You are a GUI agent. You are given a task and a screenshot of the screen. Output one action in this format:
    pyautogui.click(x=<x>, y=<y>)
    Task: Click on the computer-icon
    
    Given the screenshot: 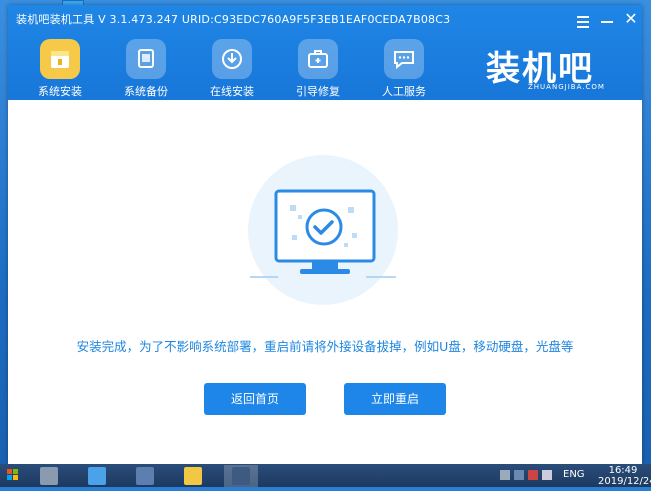 What is the action you would take?
    pyautogui.click(x=97, y=476)
    